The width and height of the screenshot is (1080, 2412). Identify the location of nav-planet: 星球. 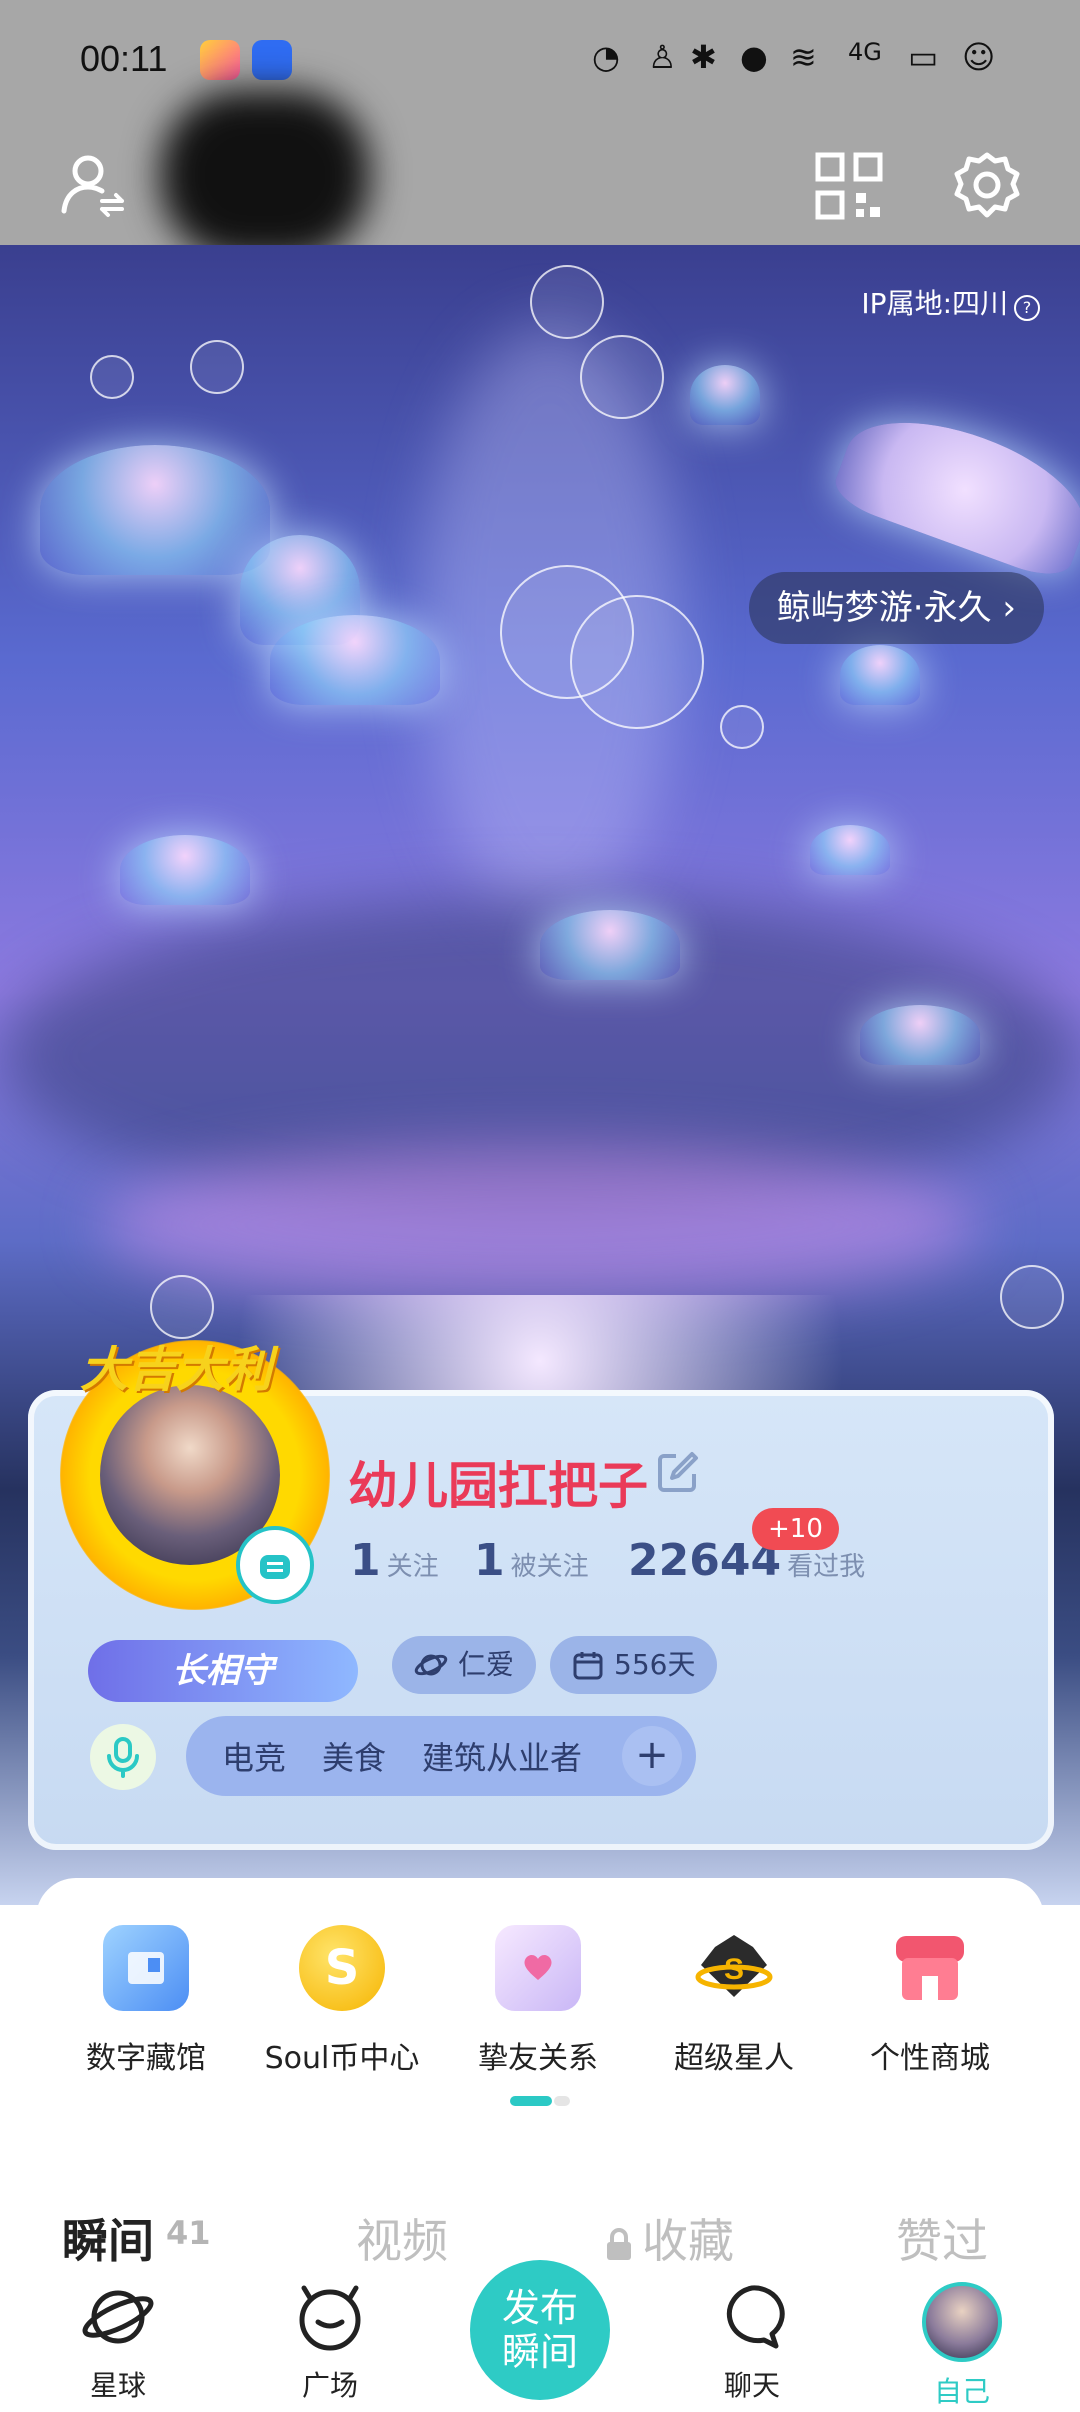
(118, 2343).